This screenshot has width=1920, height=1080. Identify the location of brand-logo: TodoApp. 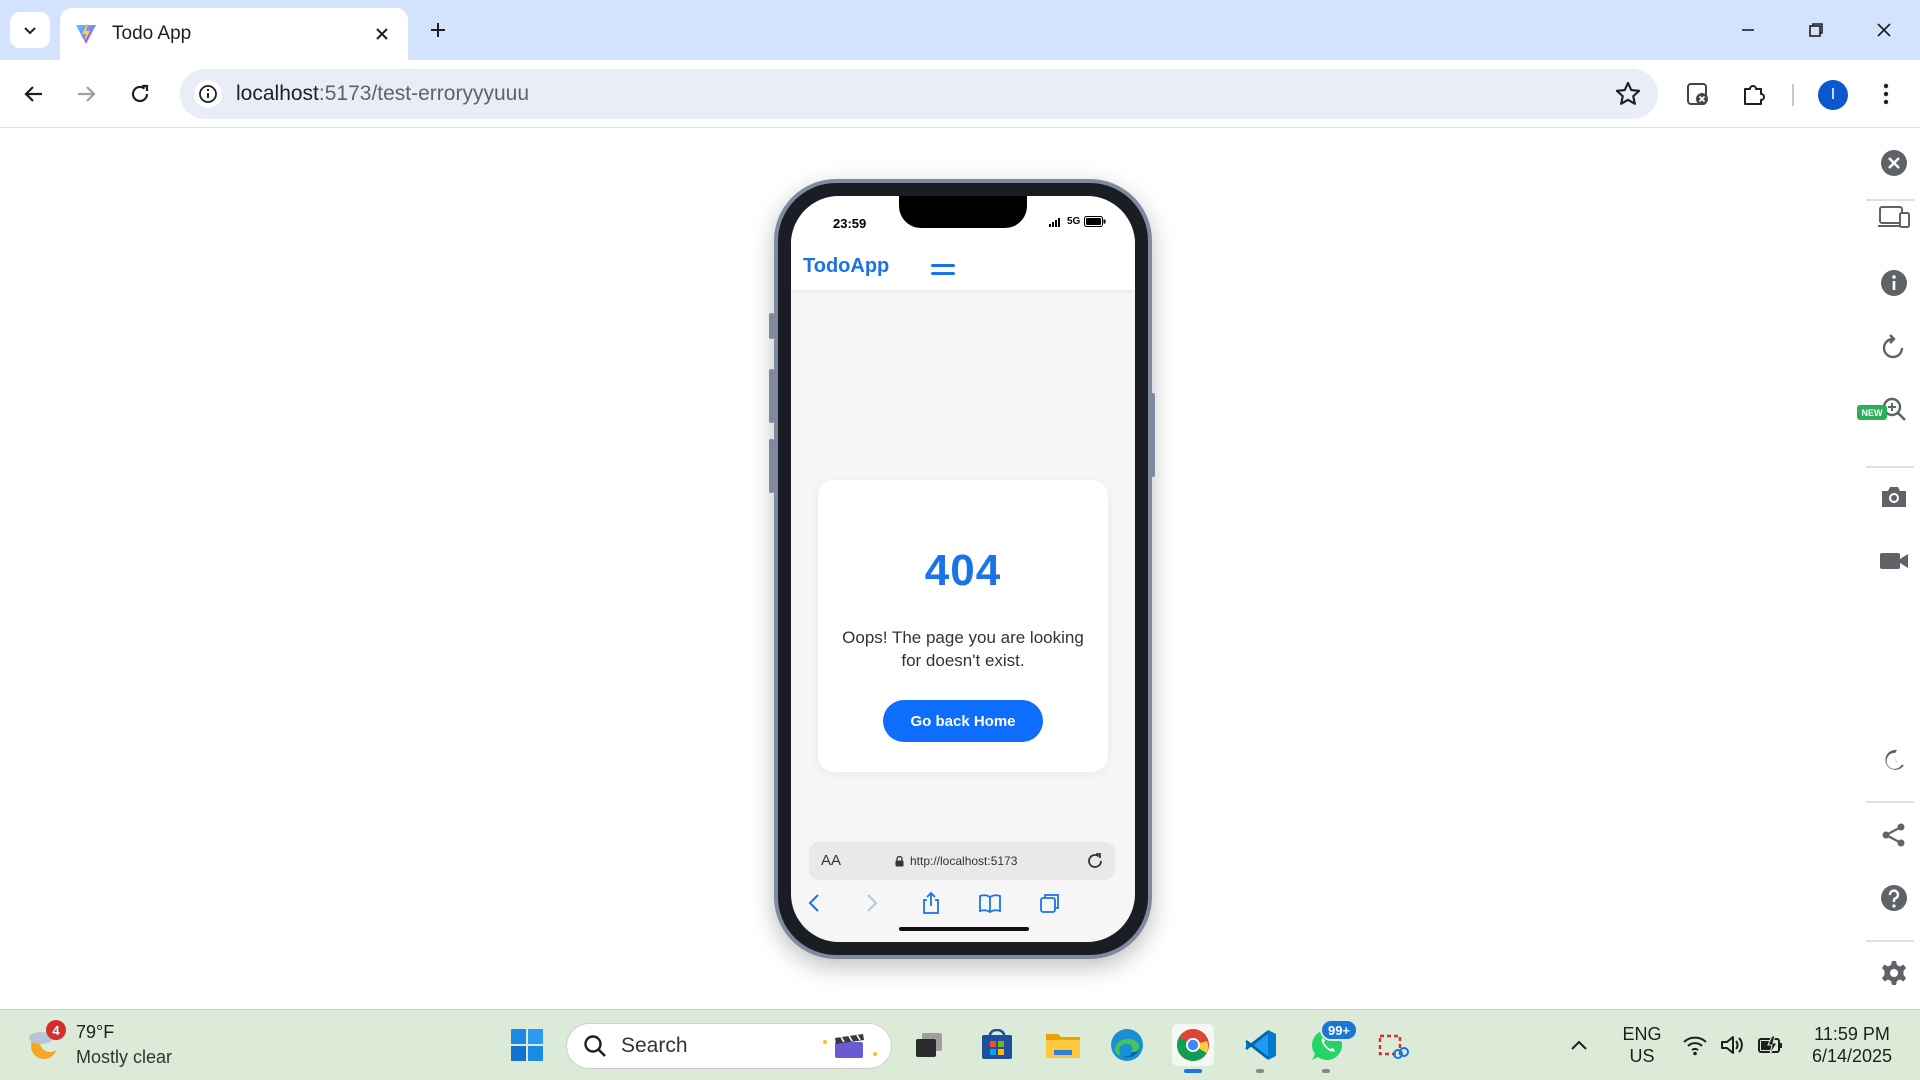
(846, 266).